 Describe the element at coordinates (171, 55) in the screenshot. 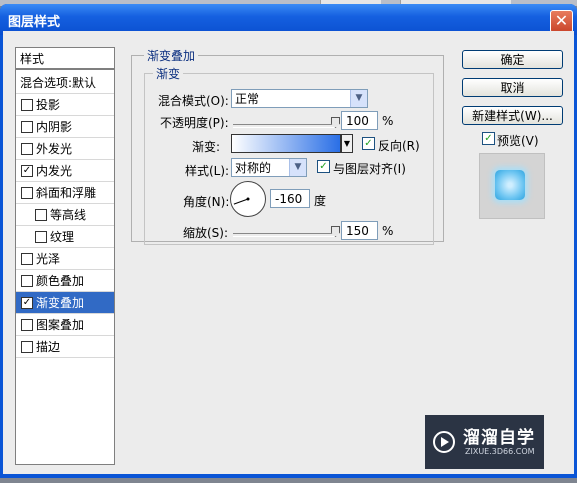

I see `gradient-overlay-legend: 渐变叠加` at that location.